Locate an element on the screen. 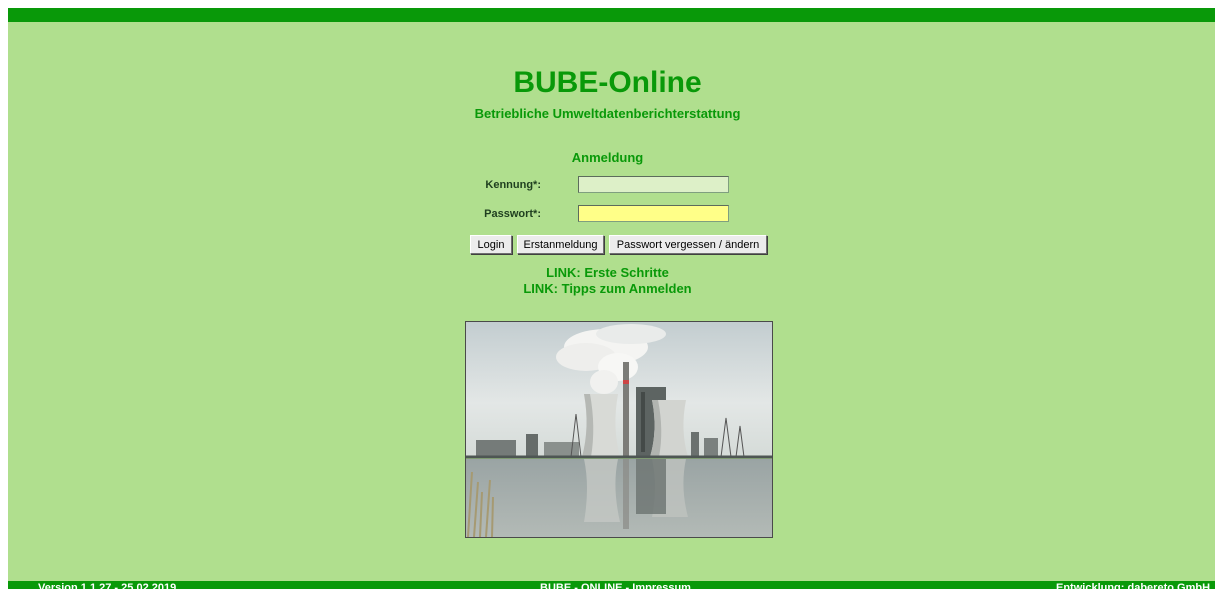 This screenshot has height=589, width=1215. footer-developer: Entwicklung: dabereto GmbH is located at coordinates (1133, 585).